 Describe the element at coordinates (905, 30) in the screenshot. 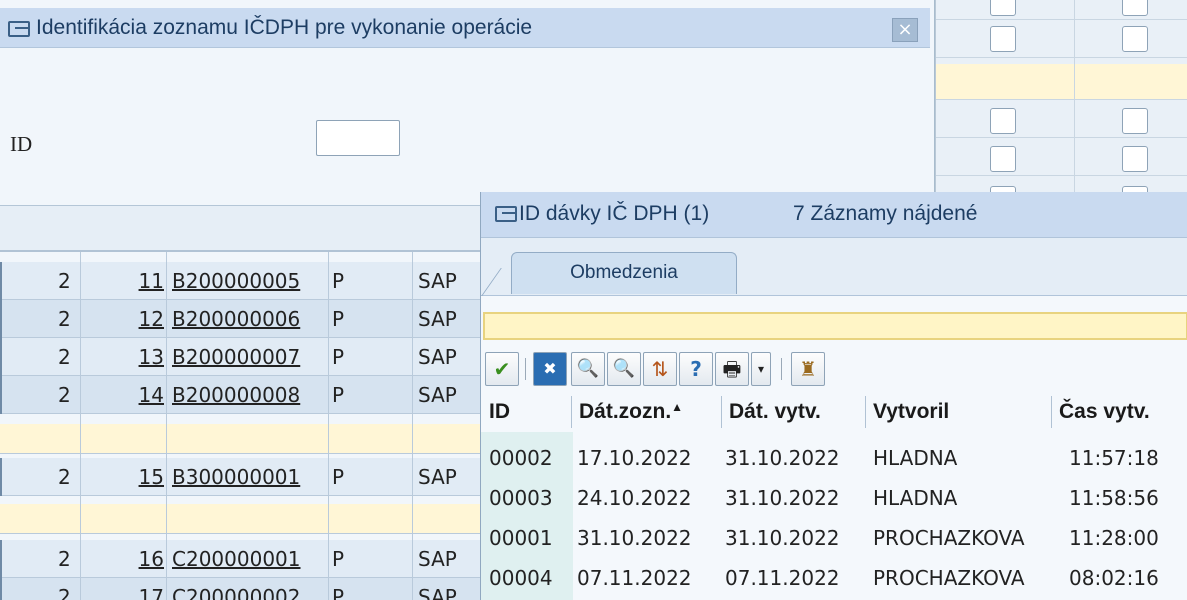

I see `close-button: ×` at that location.